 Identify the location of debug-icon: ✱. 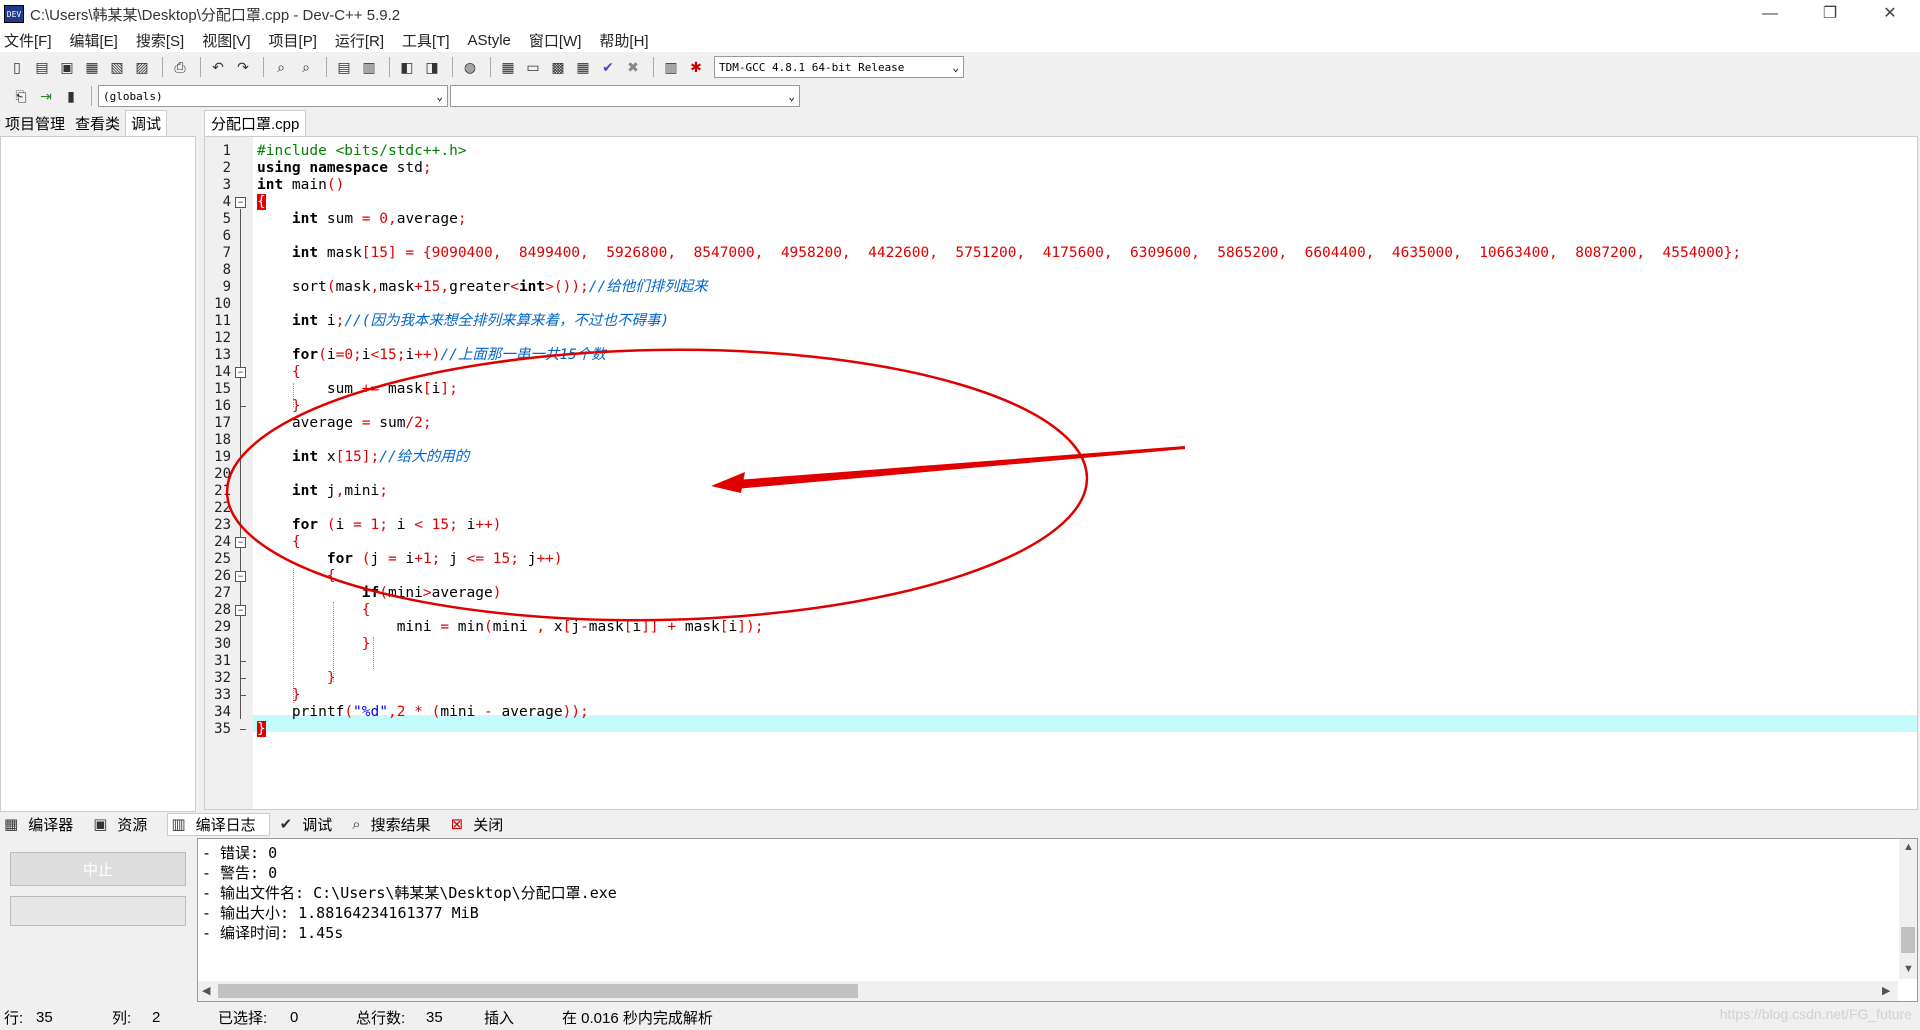
(696, 67).